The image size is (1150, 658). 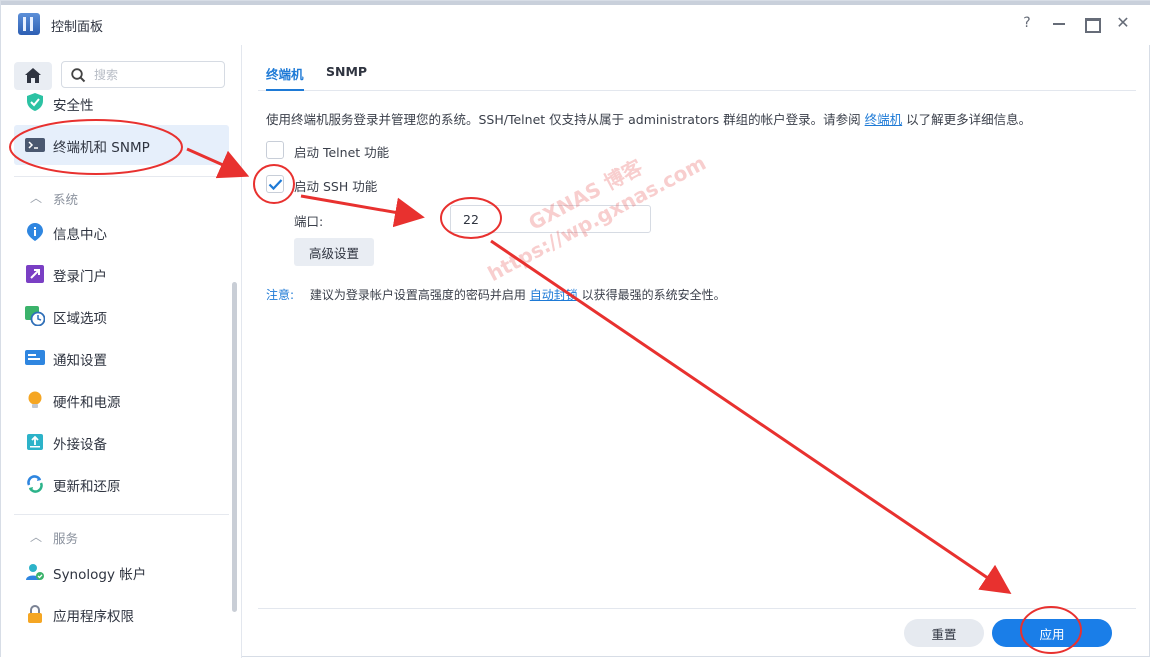 What do you see at coordinates (77, 27) in the screenshot?
I see `window-title: 控制面板` at bounding box center [77, 27].